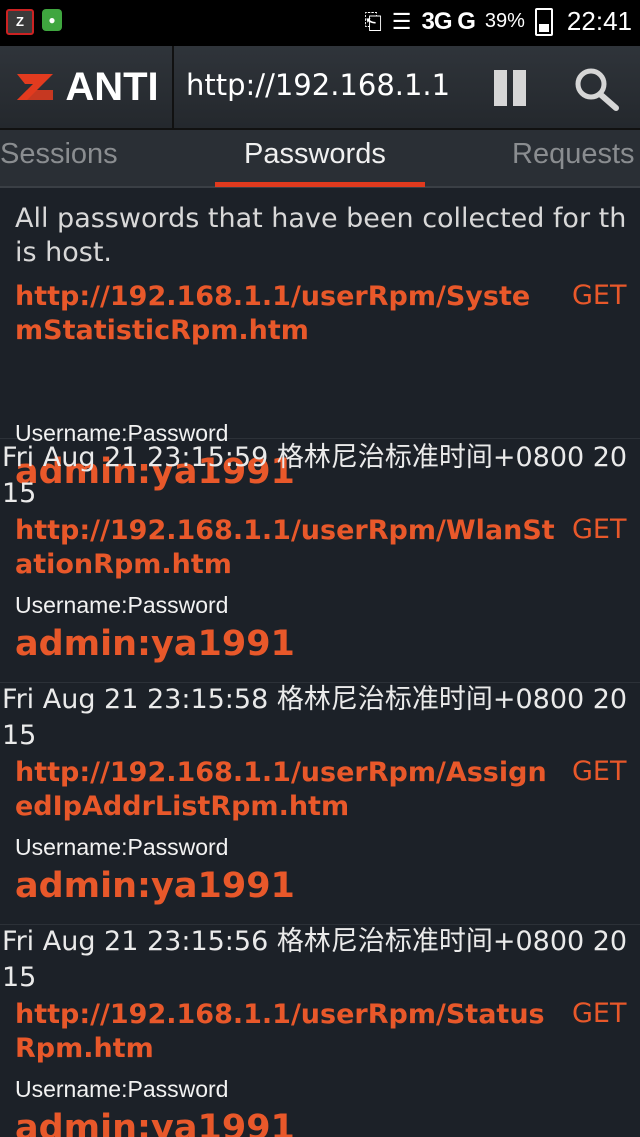 The width and height of the screenshot is (640, 1137). Describe the element at coordinates (331, 85) in the screenshot. I see `target-url: http://192.168.1.1` at that location.